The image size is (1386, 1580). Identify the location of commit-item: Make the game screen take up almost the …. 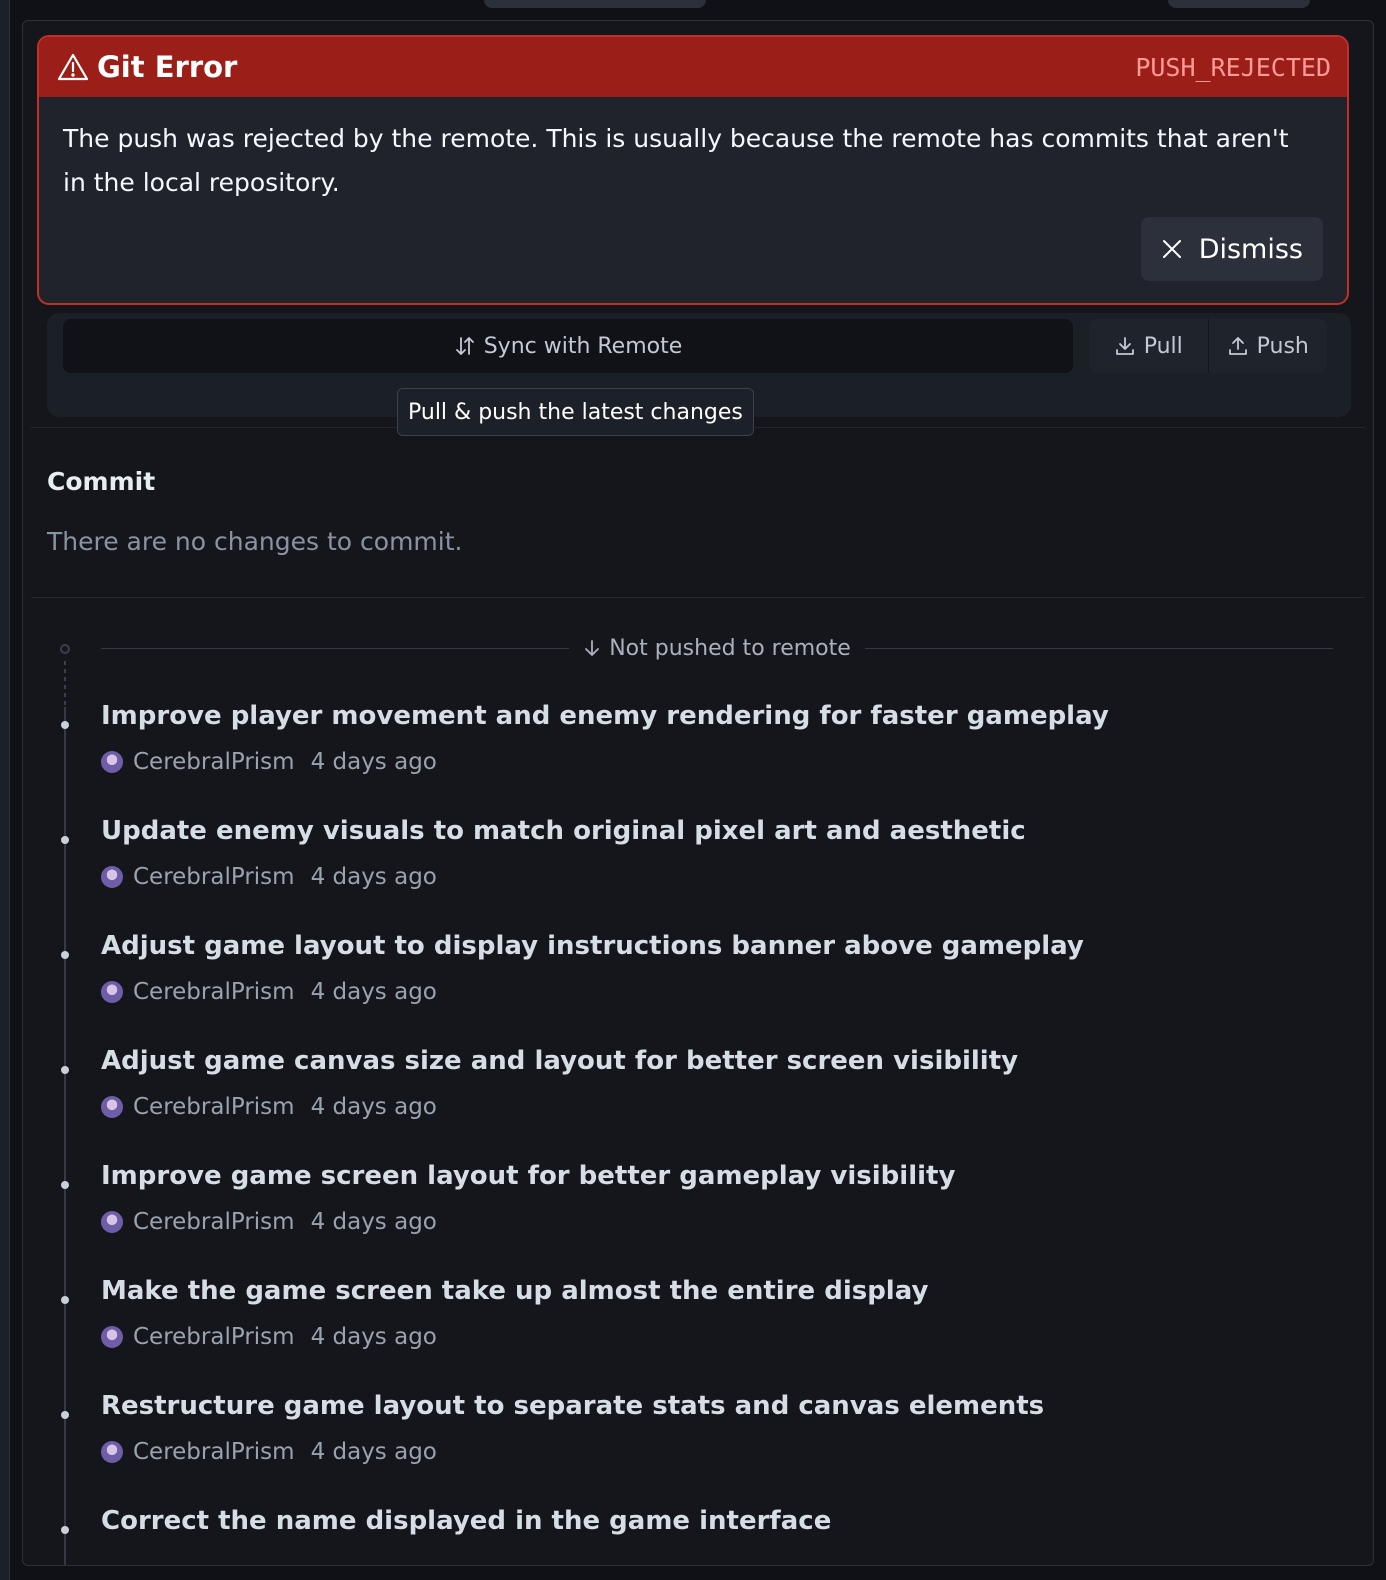
(698, 1334).